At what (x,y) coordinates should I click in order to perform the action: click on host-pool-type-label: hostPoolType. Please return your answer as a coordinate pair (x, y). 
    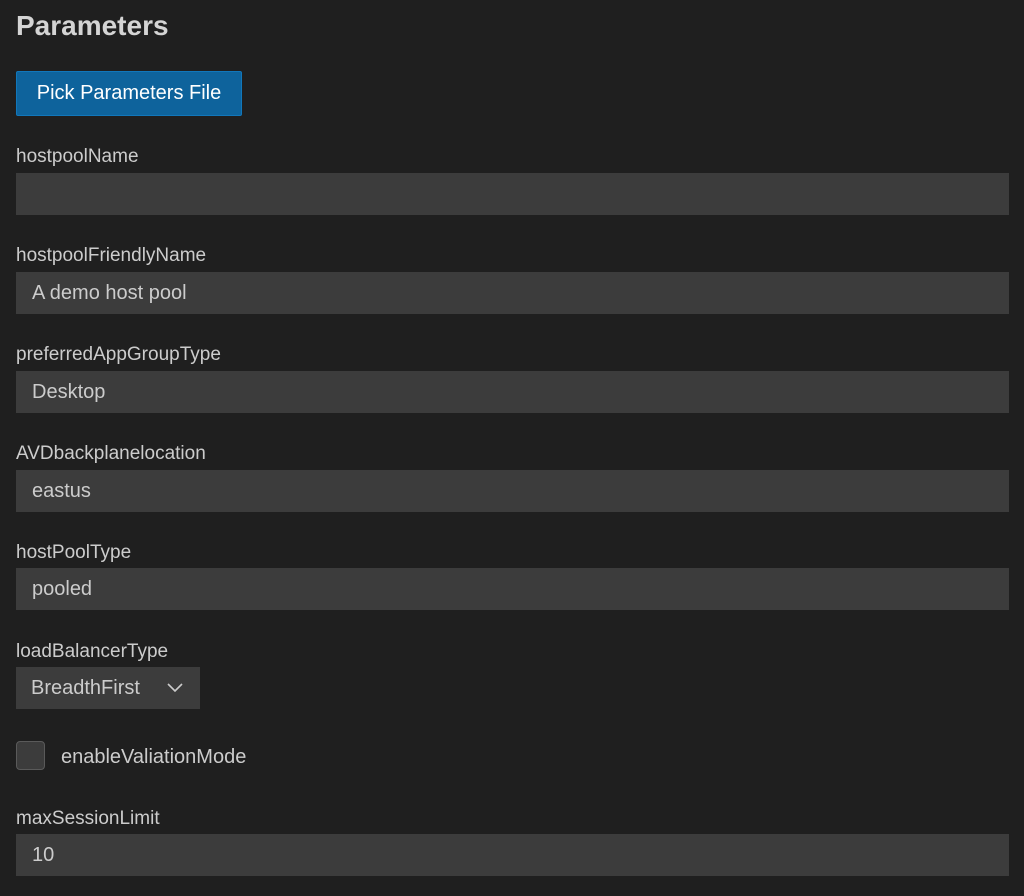
    Looking at the image, I should click on (74, 552).